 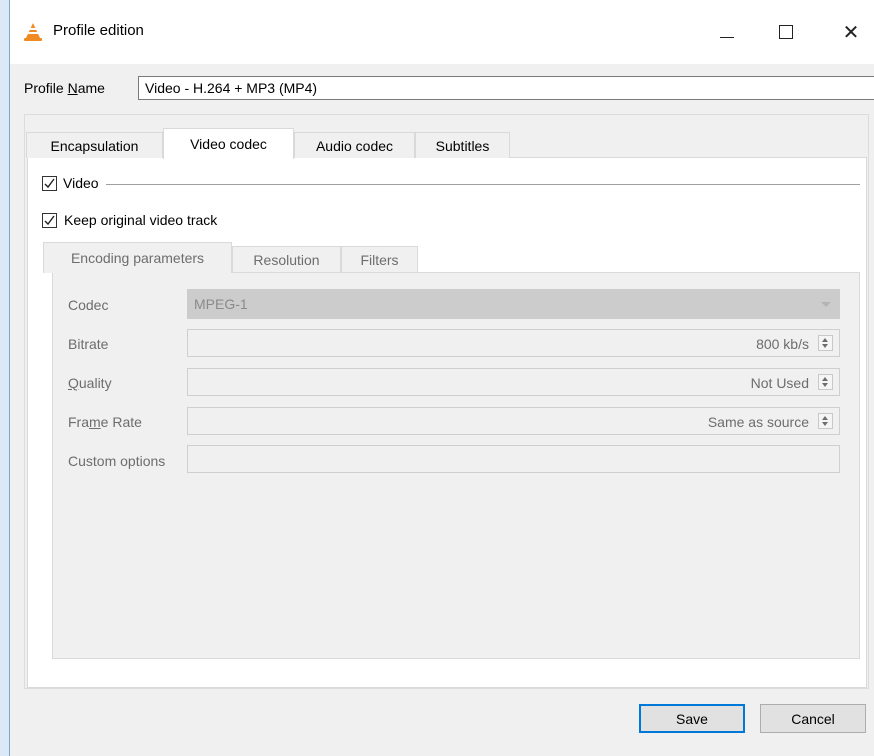 I want to click on profile-name-input, so click(x=506, y=88).